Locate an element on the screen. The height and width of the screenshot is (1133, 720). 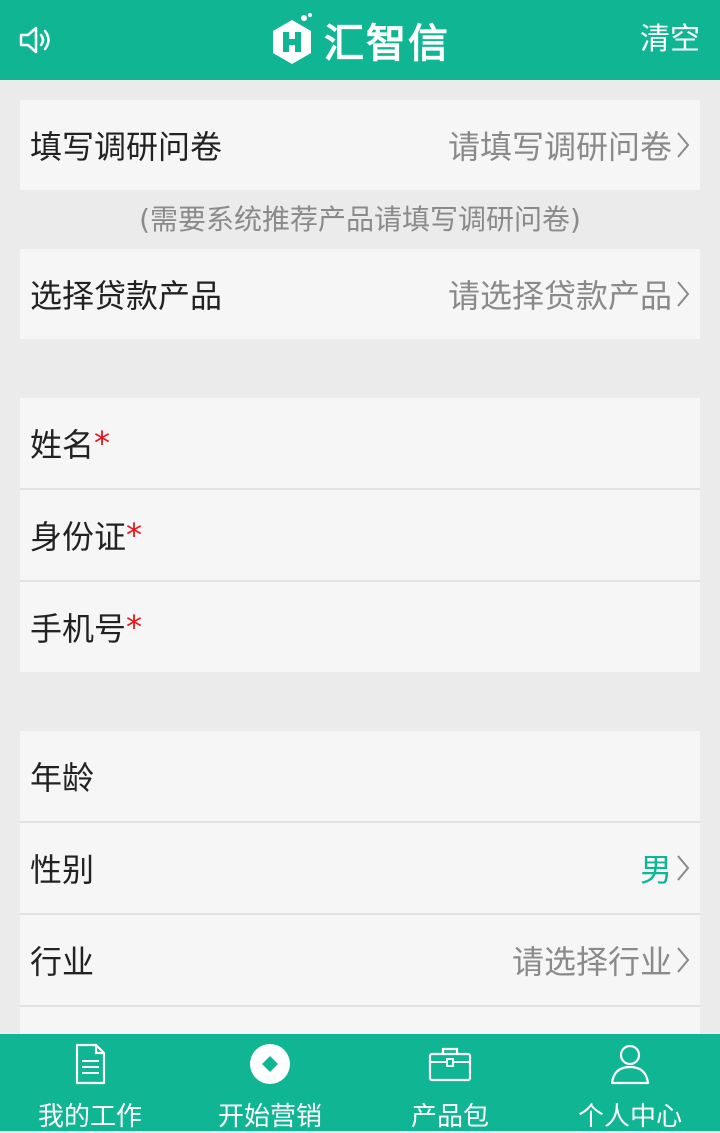
tab-start-marketing: 开始营销 is located at coordinates (270, 1083).